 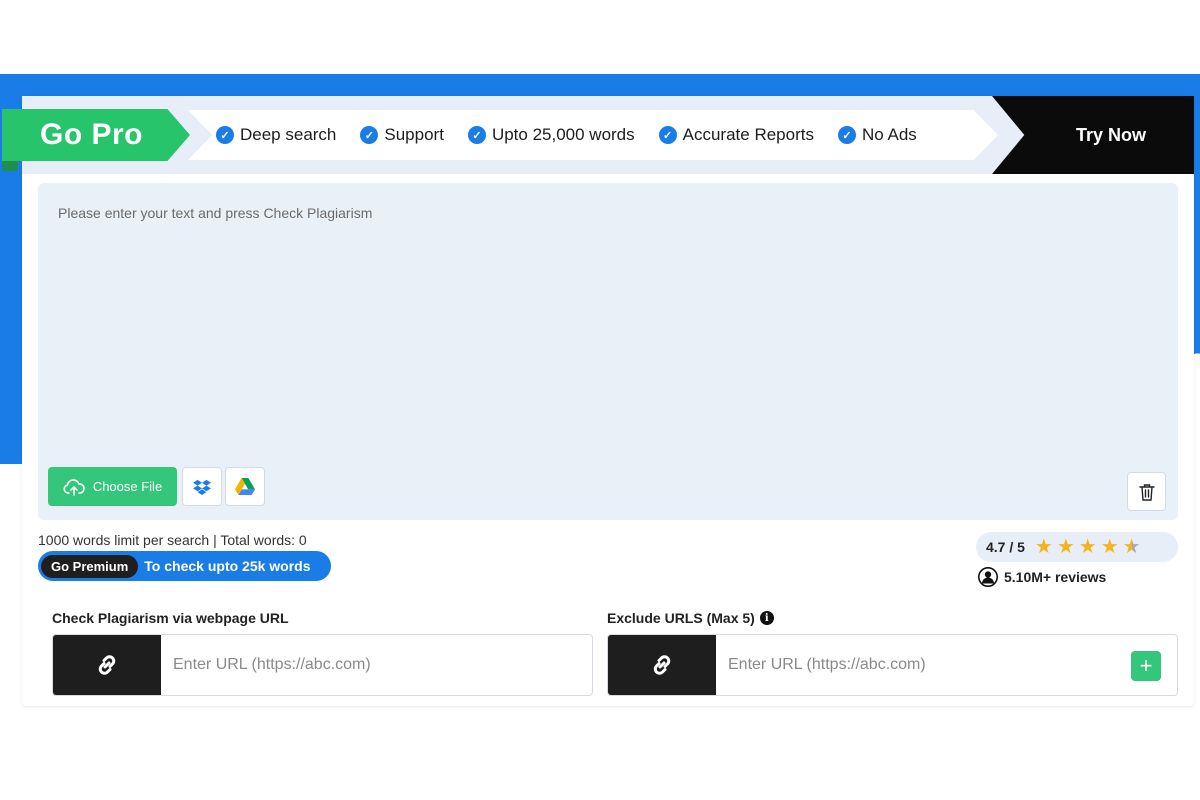 I want to click on exclude-urls-label-text: Exclude URLS (Max 5), so click(x=681, y=618).